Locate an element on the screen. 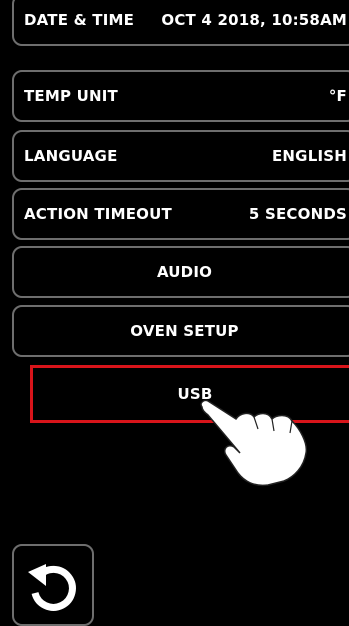 The height and width of the screenshot is (626, 349). date-time-value: OCT 4 2018, 10:58AM is located at coordinates (254, 20).